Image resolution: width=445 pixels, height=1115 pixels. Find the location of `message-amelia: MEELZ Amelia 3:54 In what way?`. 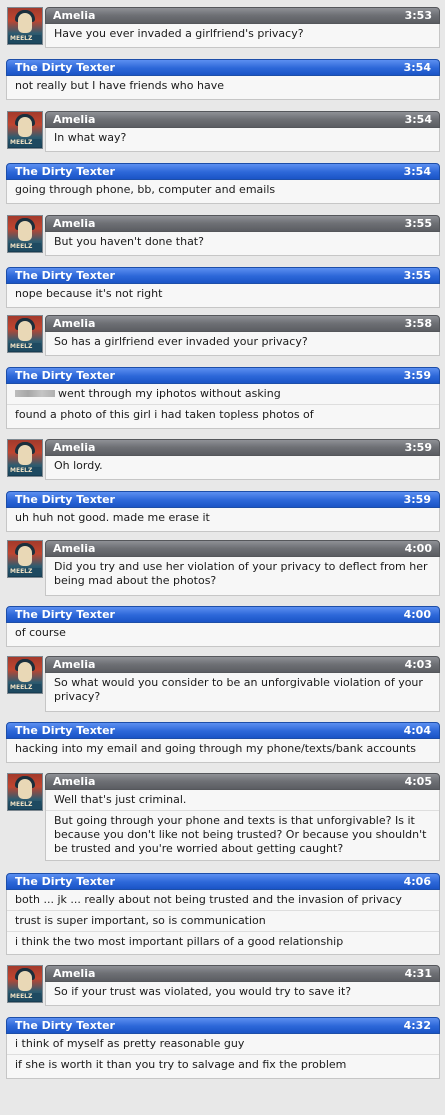

message-amelia: MEELZ Amelia 3:54 In what way? is located at coordinates (223, 131).